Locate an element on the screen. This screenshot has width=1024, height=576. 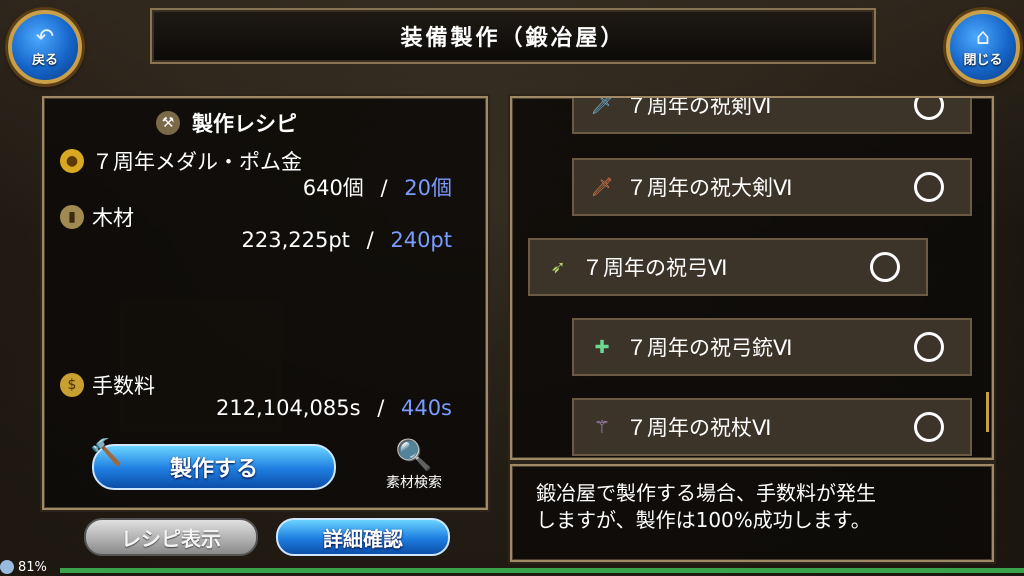
bow-icon: ➶ is located at coordinates (558, 267).